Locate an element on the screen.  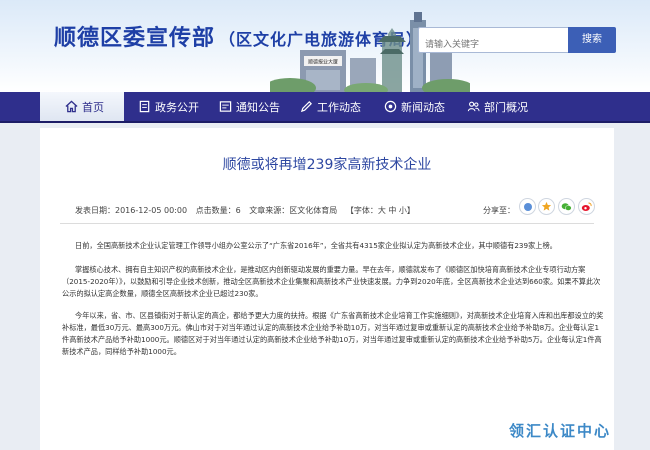
nav-item-label: 通知公告 is located at coordinates (258, 107).